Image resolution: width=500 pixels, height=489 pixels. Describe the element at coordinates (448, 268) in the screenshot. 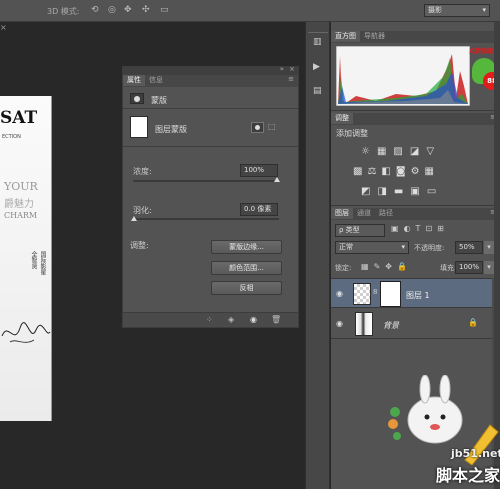

I see `fill-label: 填充:` at that location.